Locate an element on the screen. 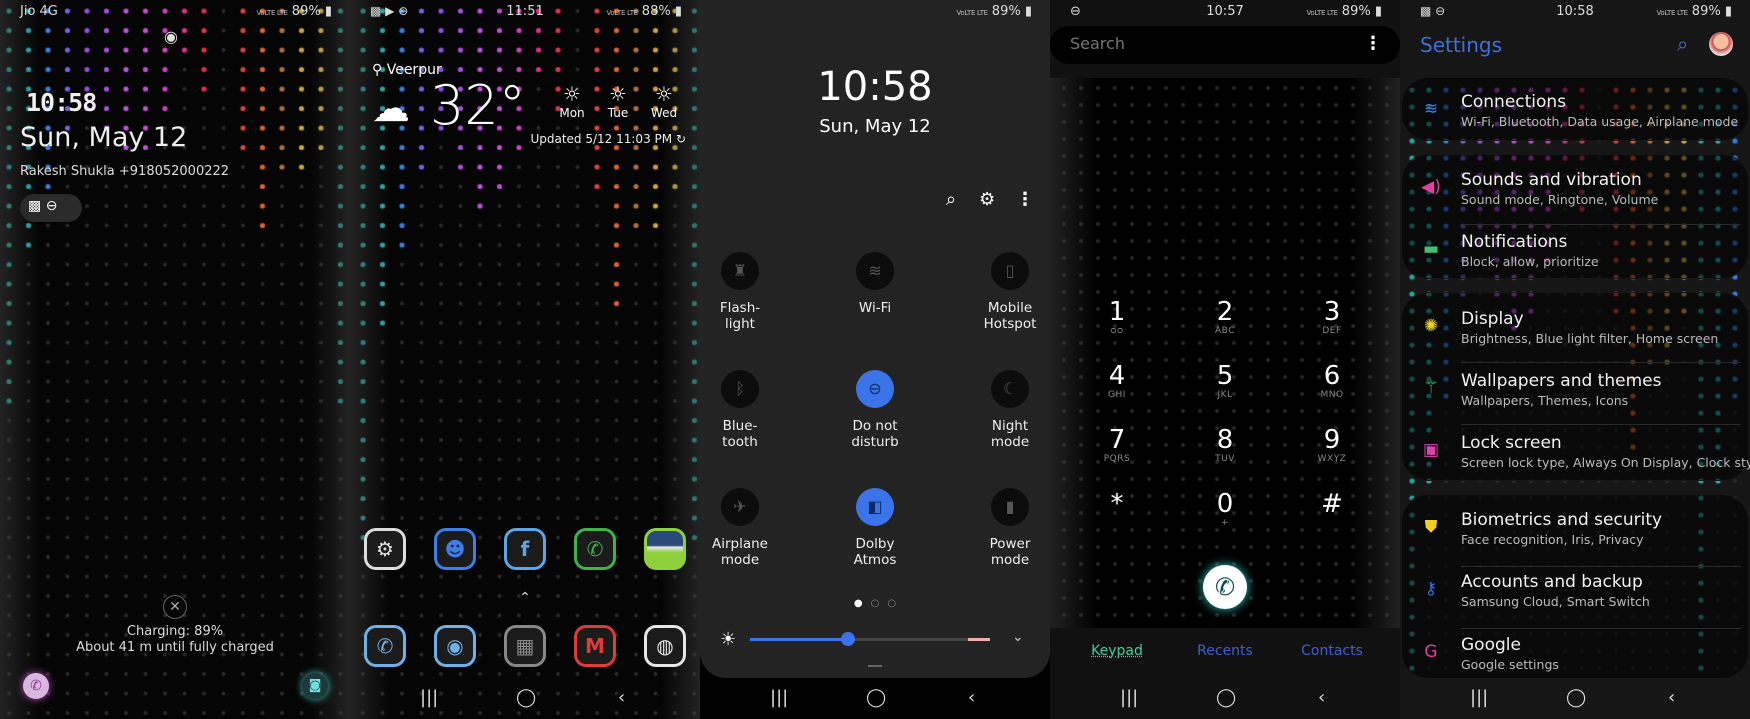 This screenshot has height=719, width=1750. tab-contacts: Contacts is located at coordinates (1332, 651).